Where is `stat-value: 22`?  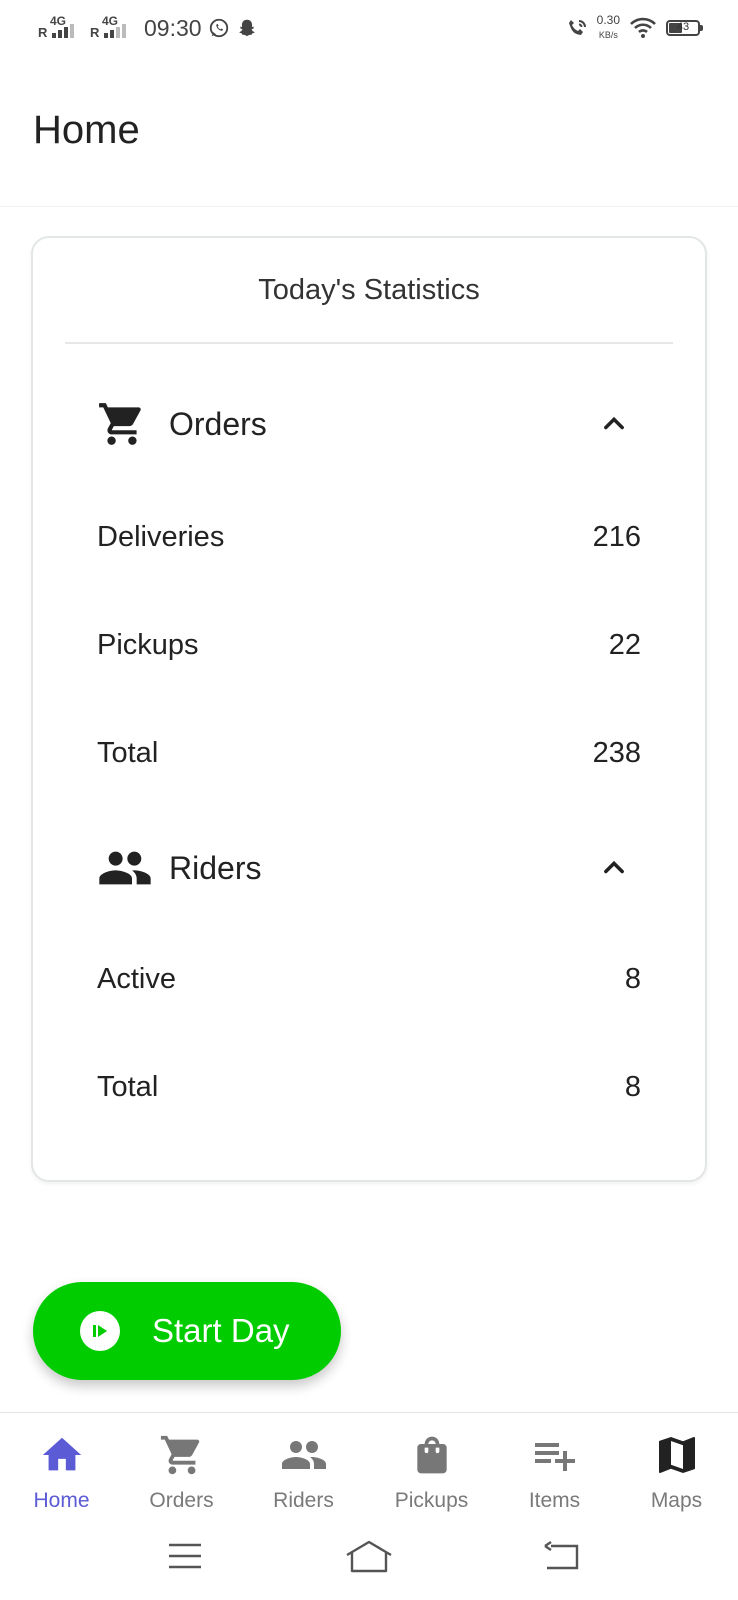
stat-value: 22 is located at coordinates (624, 644).